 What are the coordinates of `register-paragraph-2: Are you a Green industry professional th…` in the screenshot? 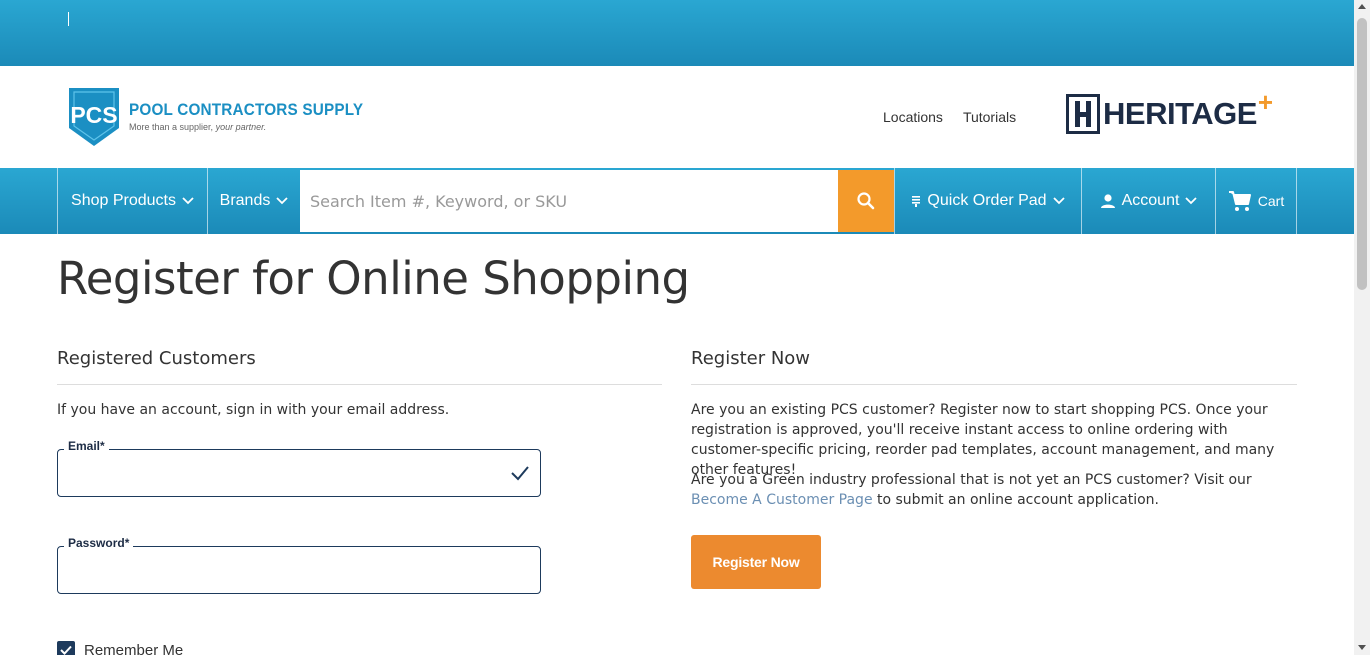 It's located at (971, 490).